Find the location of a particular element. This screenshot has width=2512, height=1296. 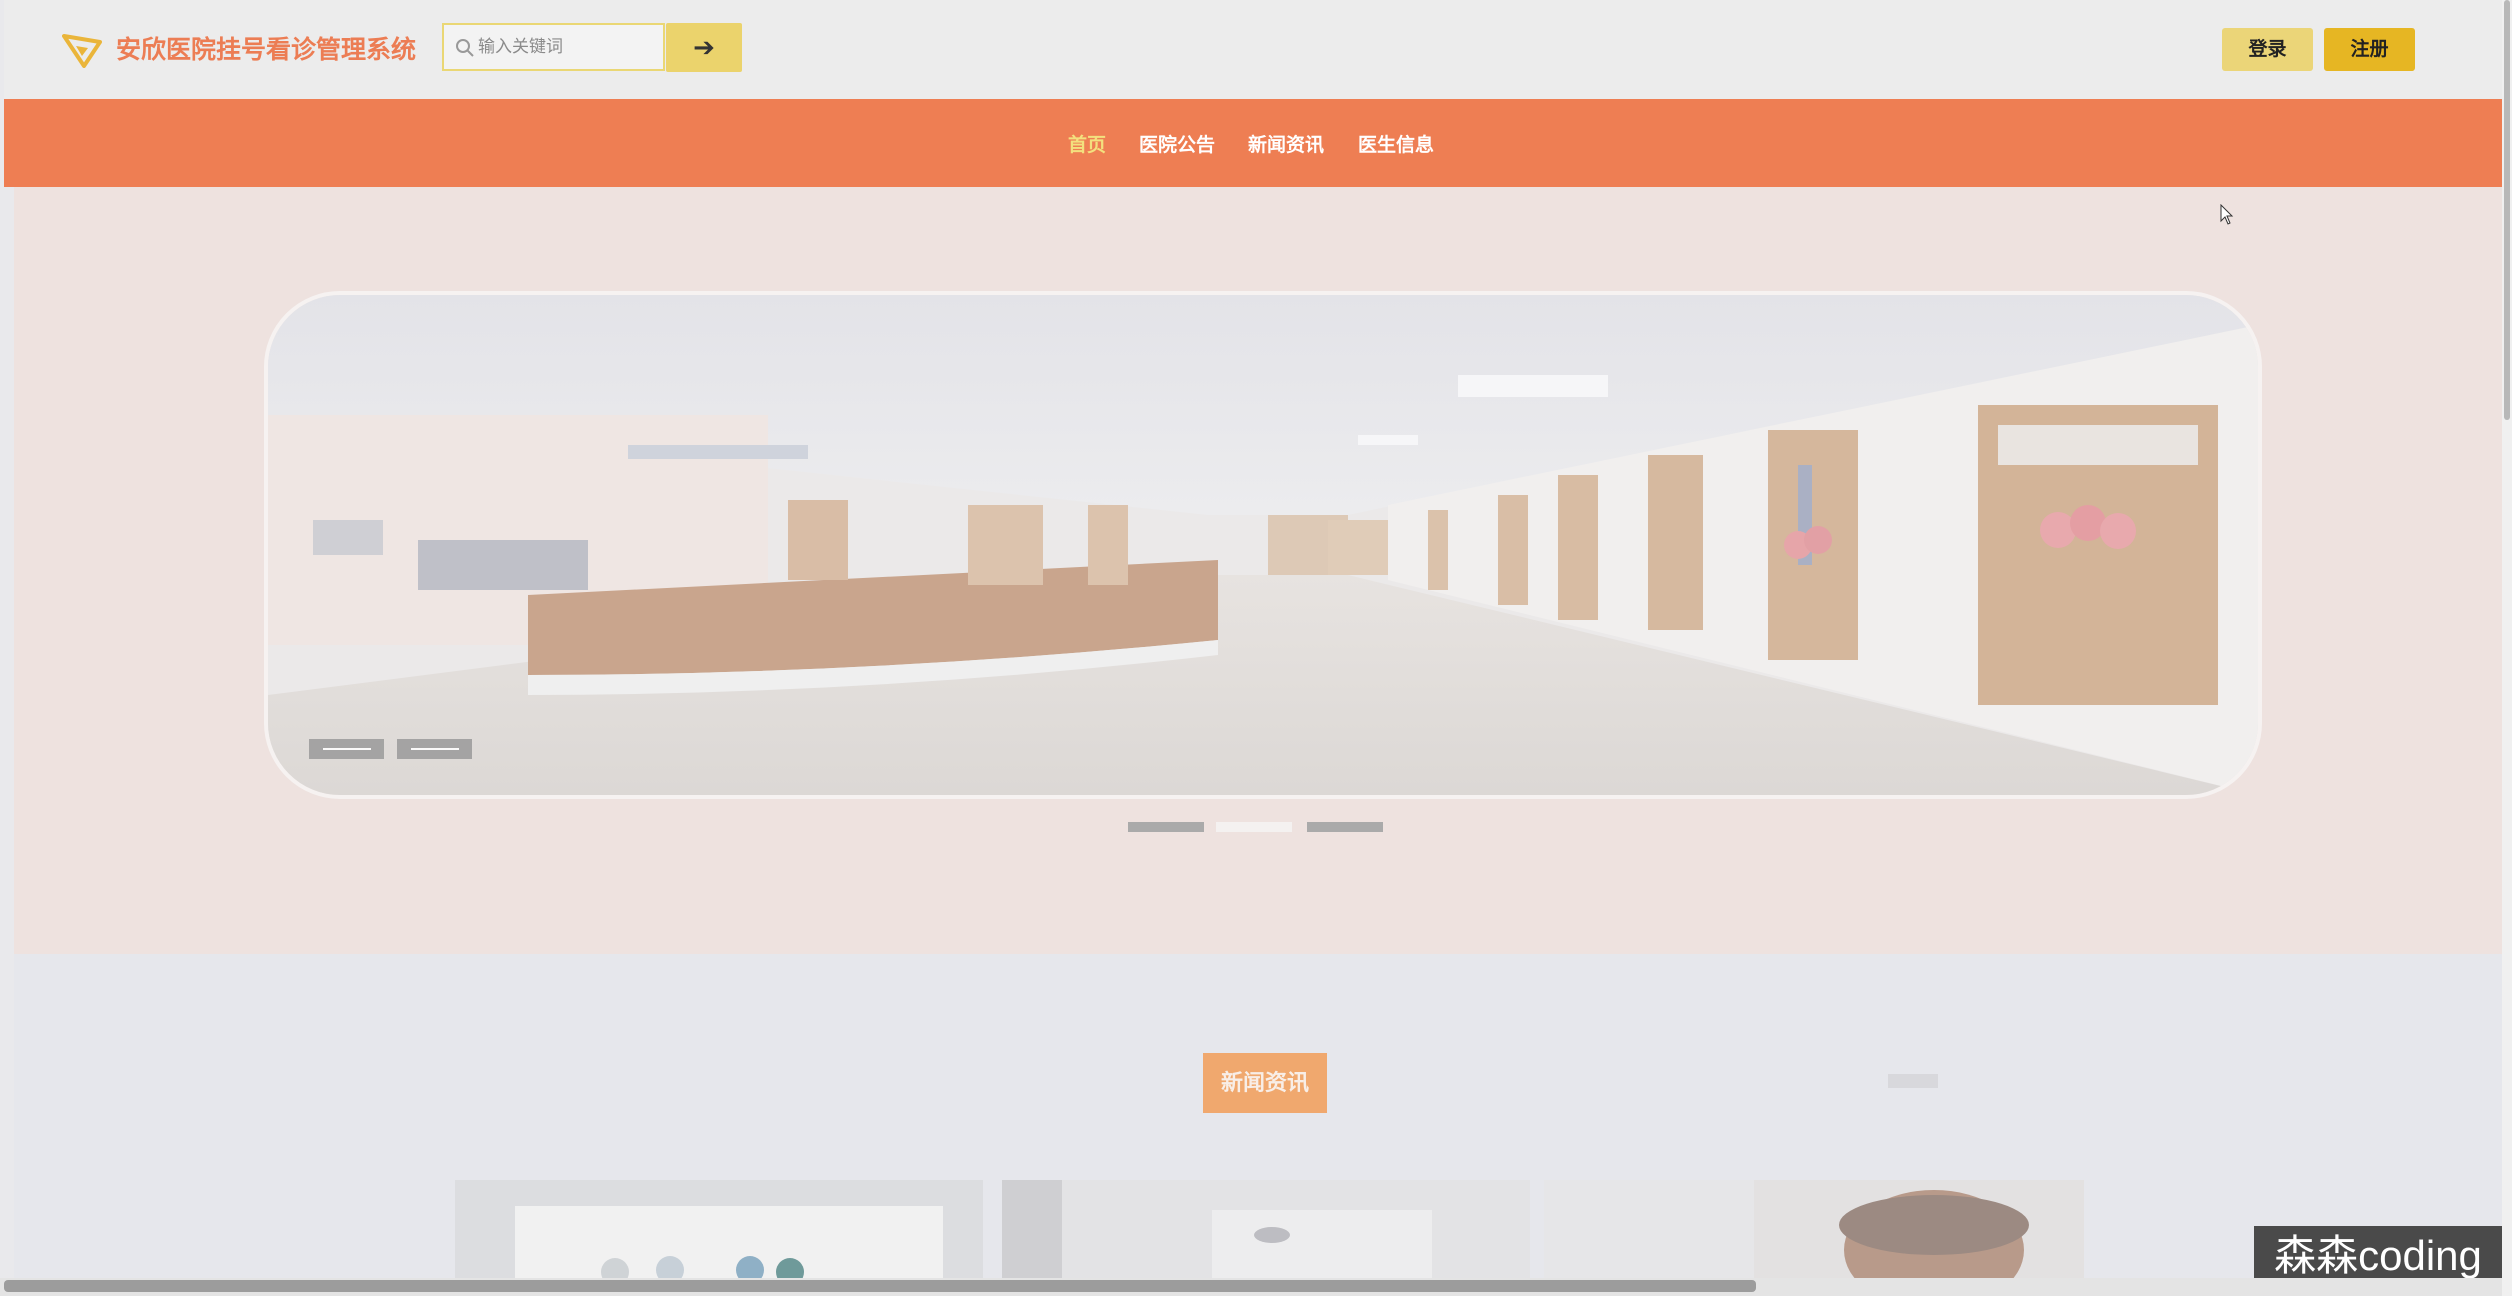

arrow-right-icon is located at coordinates (435, 749).